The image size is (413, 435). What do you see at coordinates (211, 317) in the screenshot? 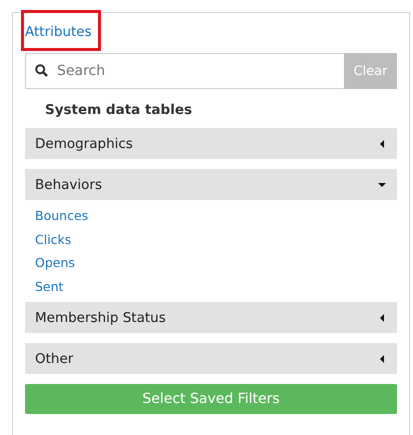
I see `accordion-header: Membership Status` at bounding box center [211, 317].